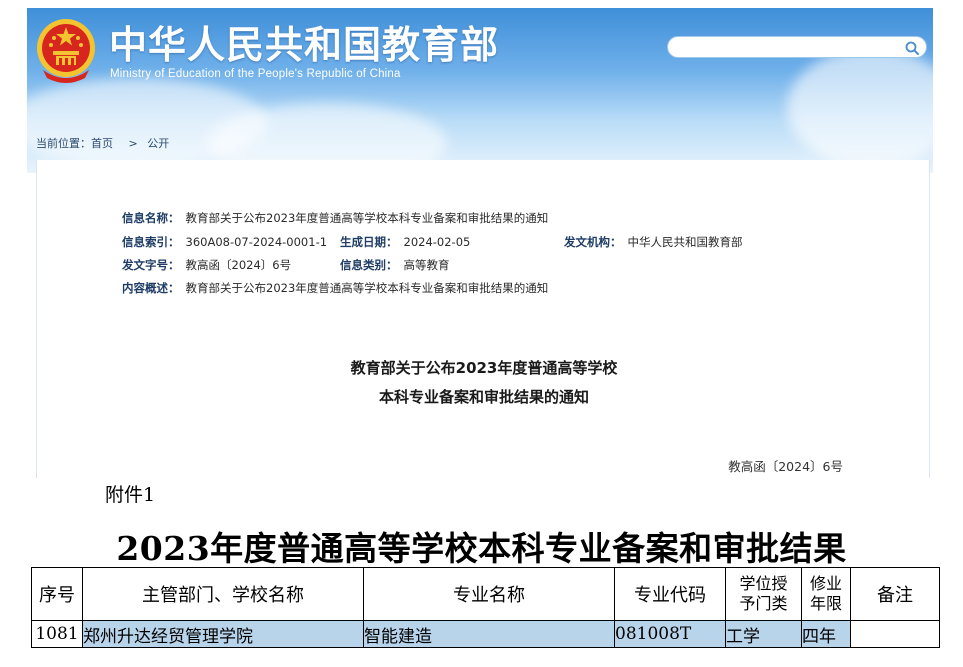 The height and width of the screenshot is (667, 963). What do you see at coordinates (484, 368) in the screenshot?
I see `article-title-line1: 教育部关于公布2023年度普通高等学校` at bounding box center [484, 368].